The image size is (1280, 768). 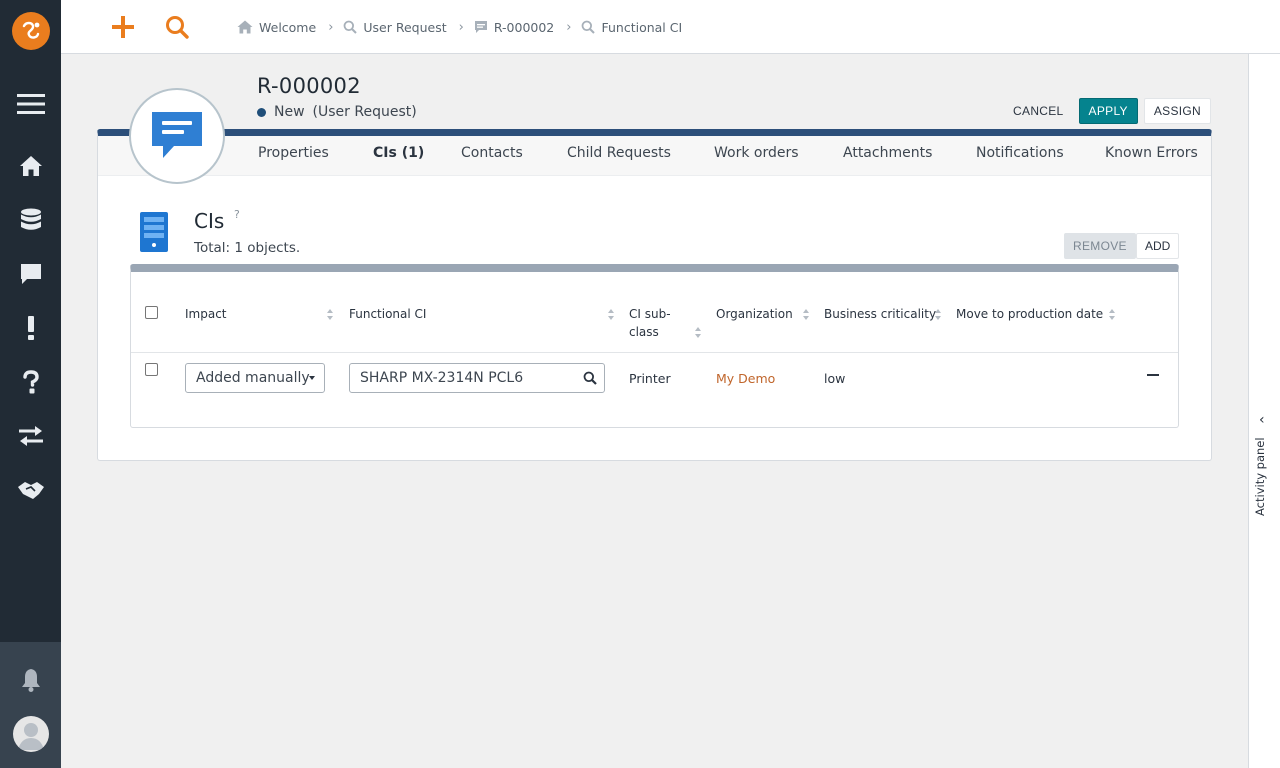 What do you see at coordinates (650, 323) in the screenshot?
I see `column-header-ci-subclass: CI sub- class` at bounding box center [650, 323].